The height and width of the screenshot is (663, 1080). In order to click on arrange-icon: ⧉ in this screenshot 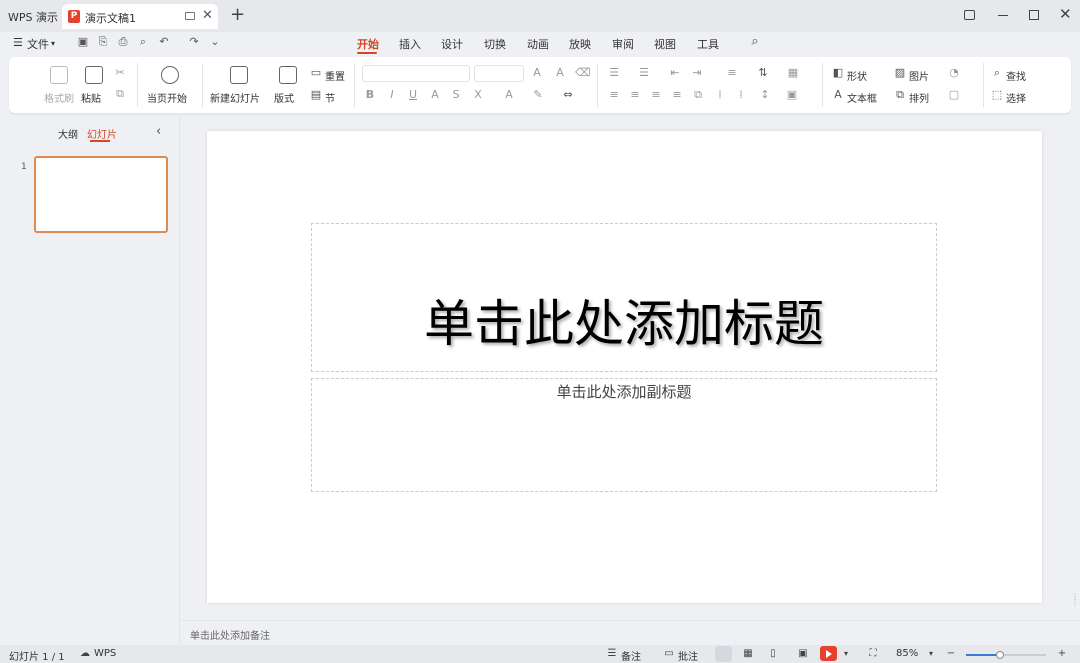, I will do `click(900, 95)`.